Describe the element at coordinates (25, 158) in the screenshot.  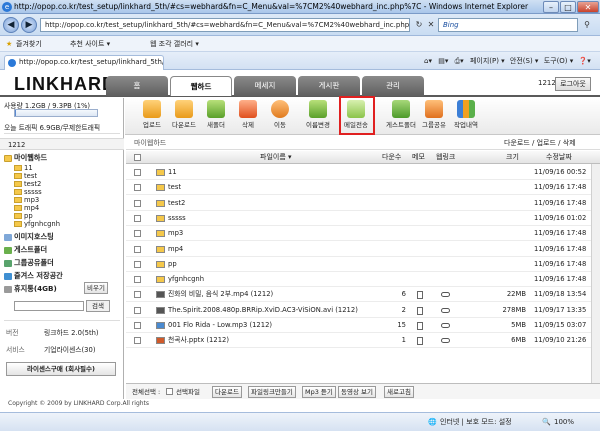
I see `tree-root-mywebhard: 마이웹하드` at that location.